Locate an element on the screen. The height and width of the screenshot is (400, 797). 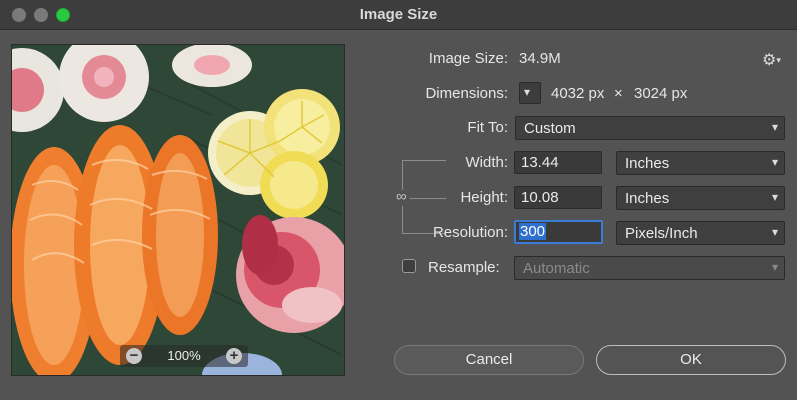
image-size-value: 34.9M is located at coordinates (540, 58).